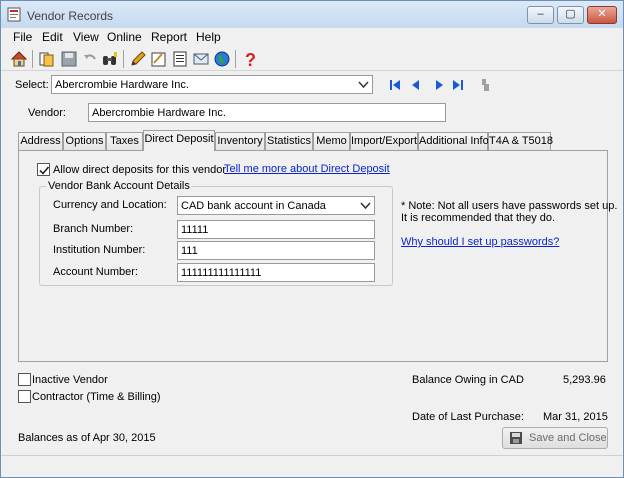  Describe the element at coordinates (240, 141) in the screenshot. I see `tab-inventory: Inventory` at that location.